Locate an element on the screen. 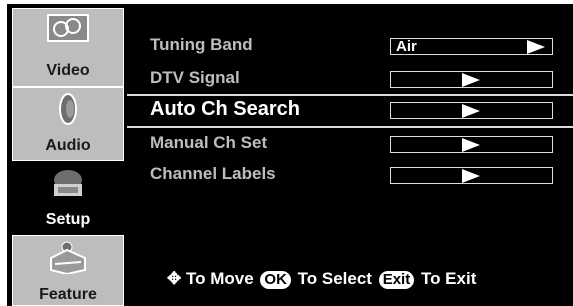 This screenshot has width=573, height=306. tab-video: Video is located at coordinates (68, 47).